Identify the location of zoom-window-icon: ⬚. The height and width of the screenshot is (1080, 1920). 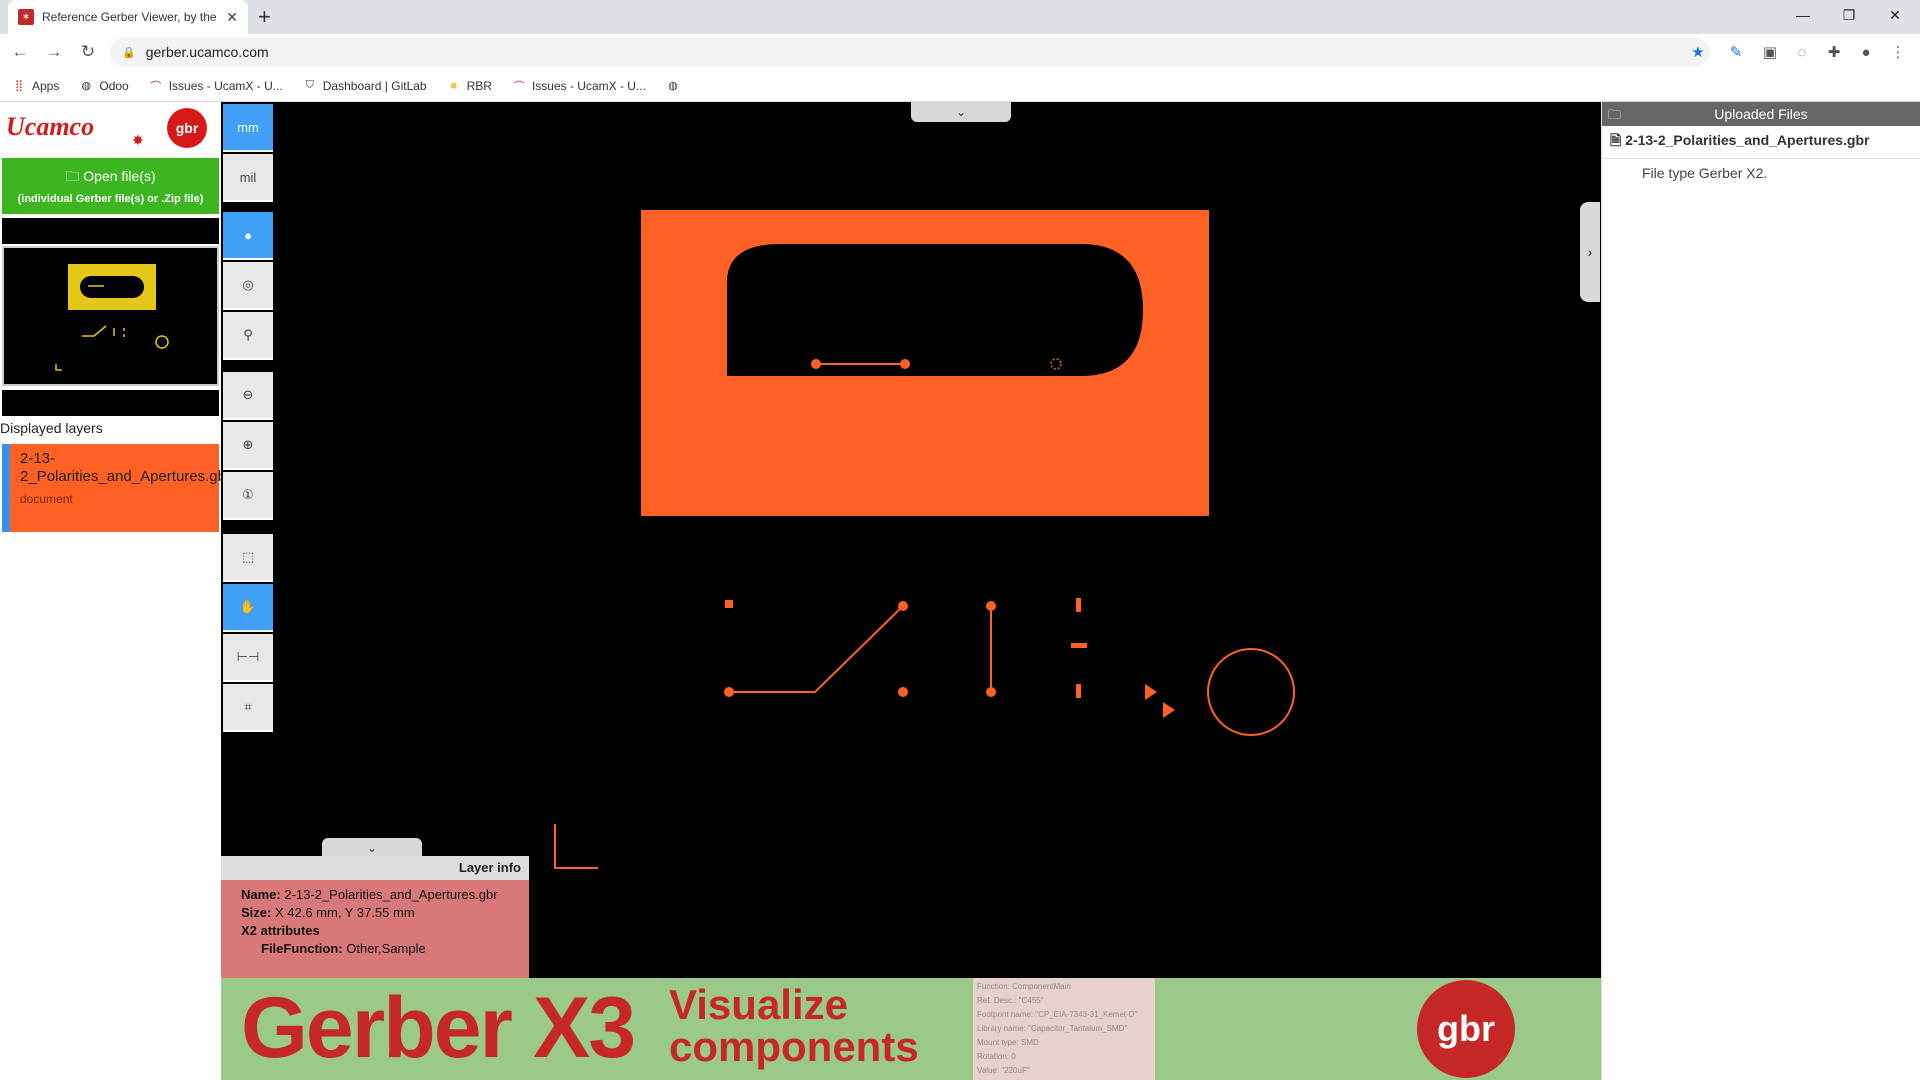
(248, 556).